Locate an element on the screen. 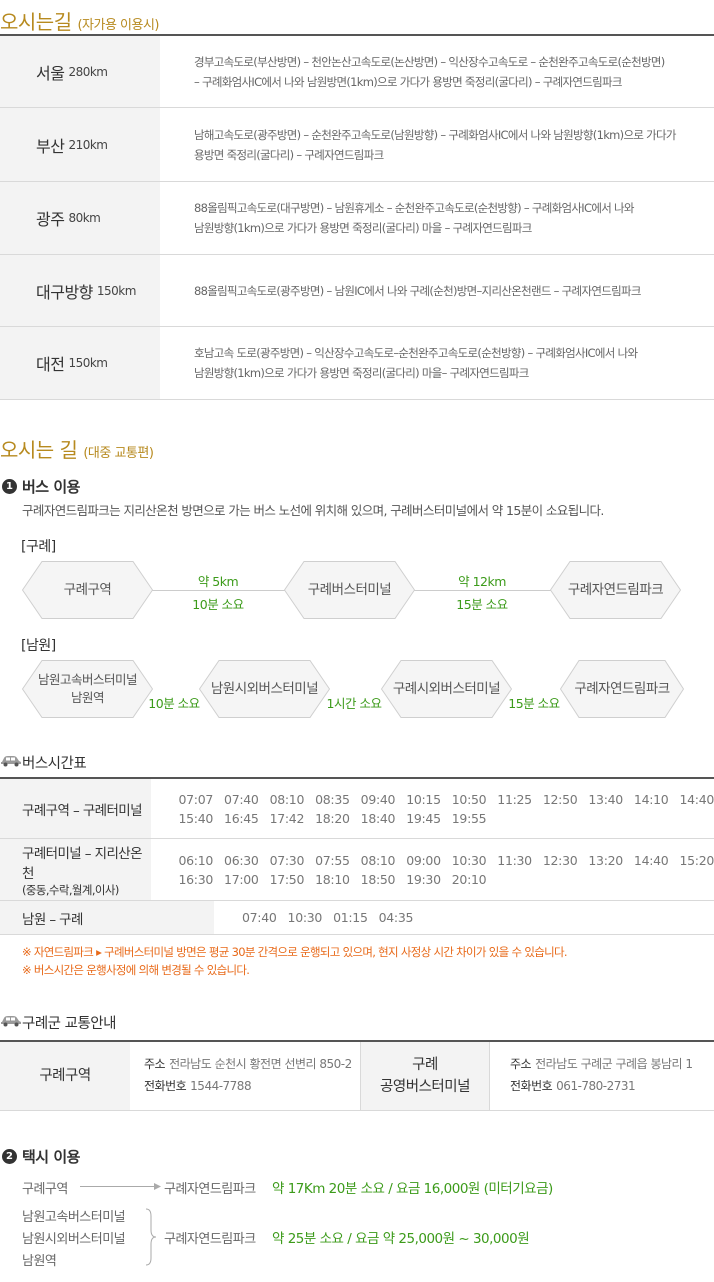 The width and height of the screenshot is (714, 1282). city-cell: 부산 210km is located at coordinates (80, 144).